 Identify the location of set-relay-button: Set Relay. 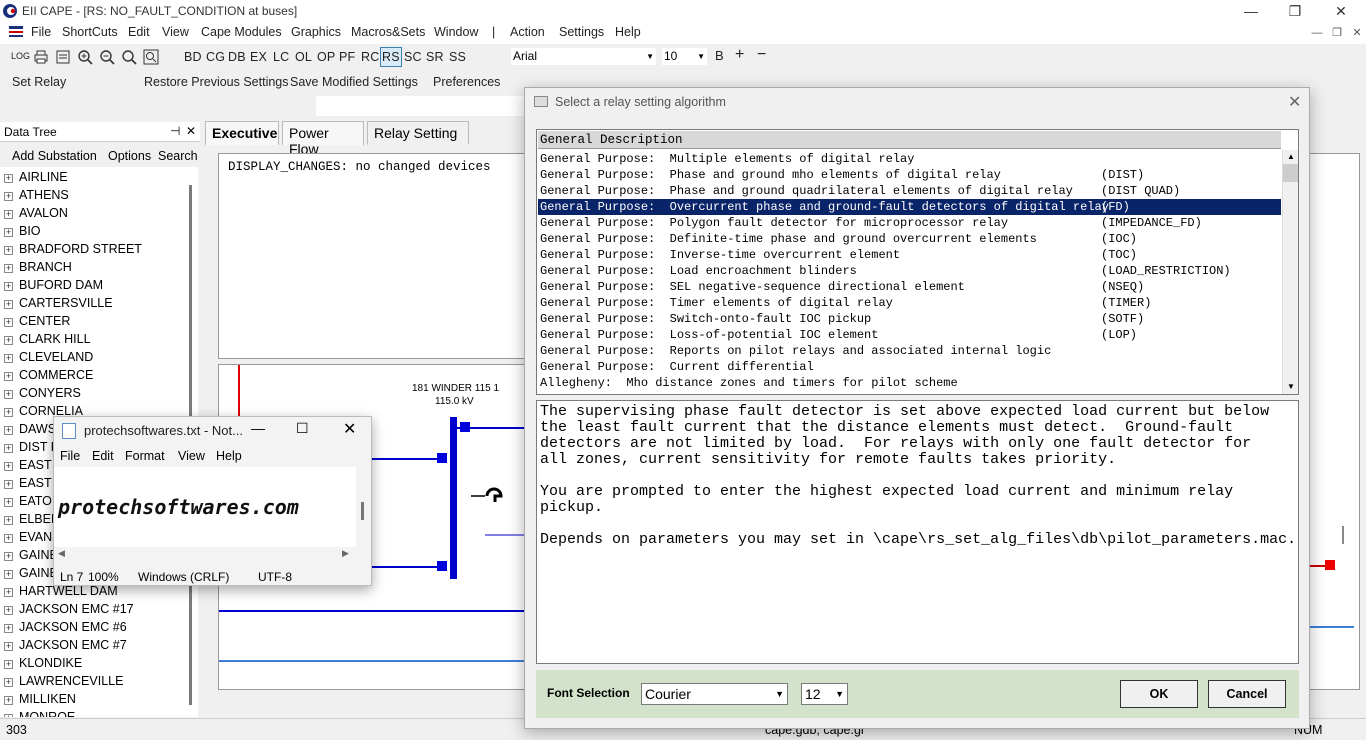
(39, 82).